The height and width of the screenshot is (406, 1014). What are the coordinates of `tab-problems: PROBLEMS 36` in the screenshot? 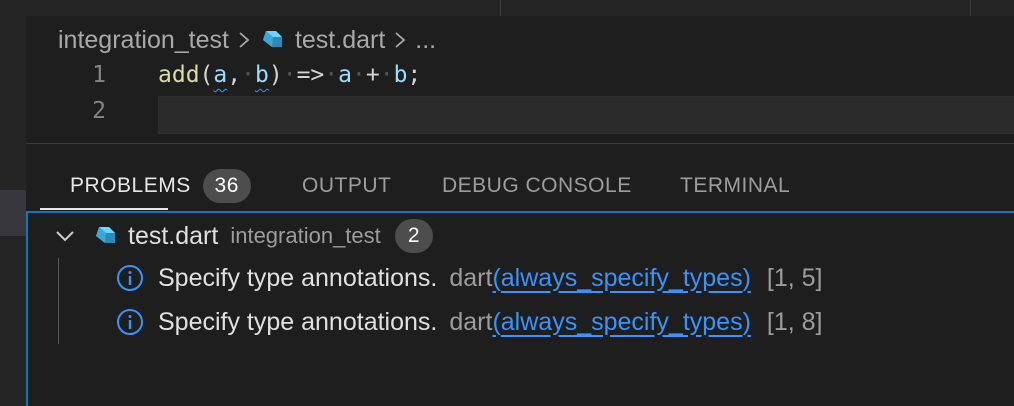 It's located at (160, 186).